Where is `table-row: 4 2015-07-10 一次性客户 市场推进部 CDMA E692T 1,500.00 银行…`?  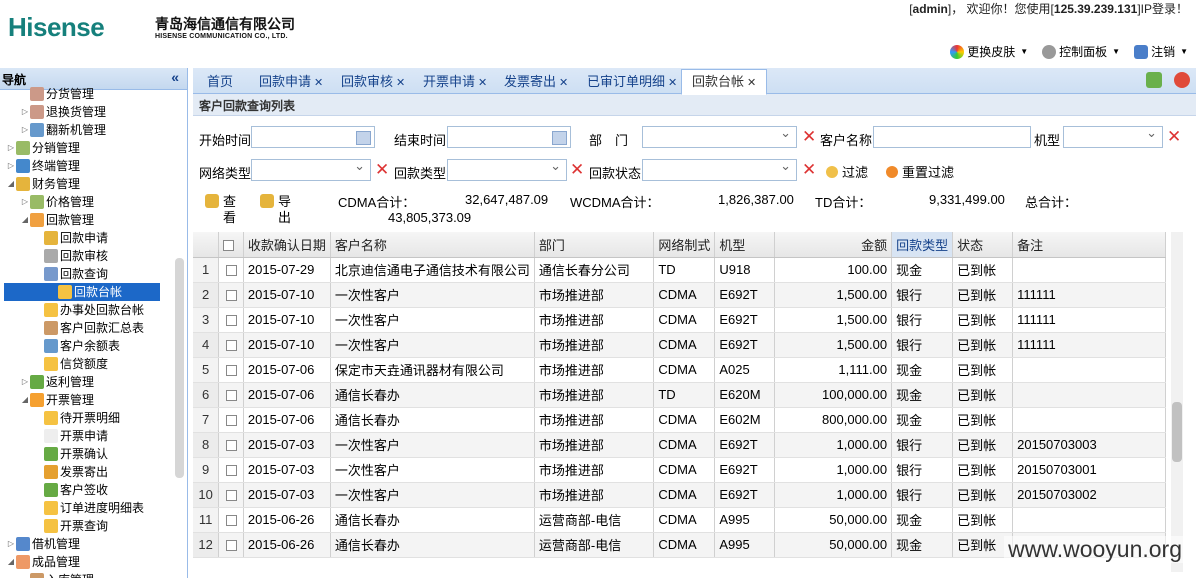
table-row: 4 2015-07-10 一次性客户 市场推进部 CDMA E692T 1,500.00 银行… is located at coordinates (679, 345).